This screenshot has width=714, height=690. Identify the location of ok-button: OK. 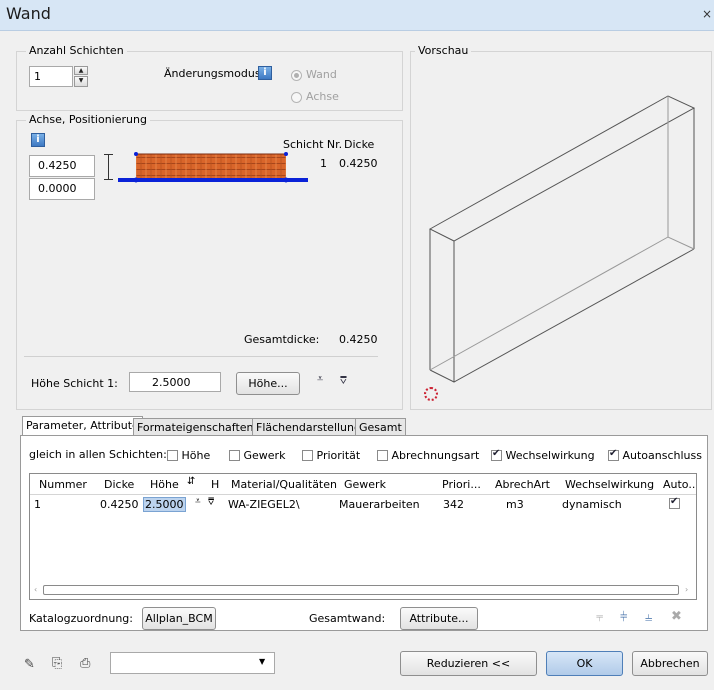
(584, 663).